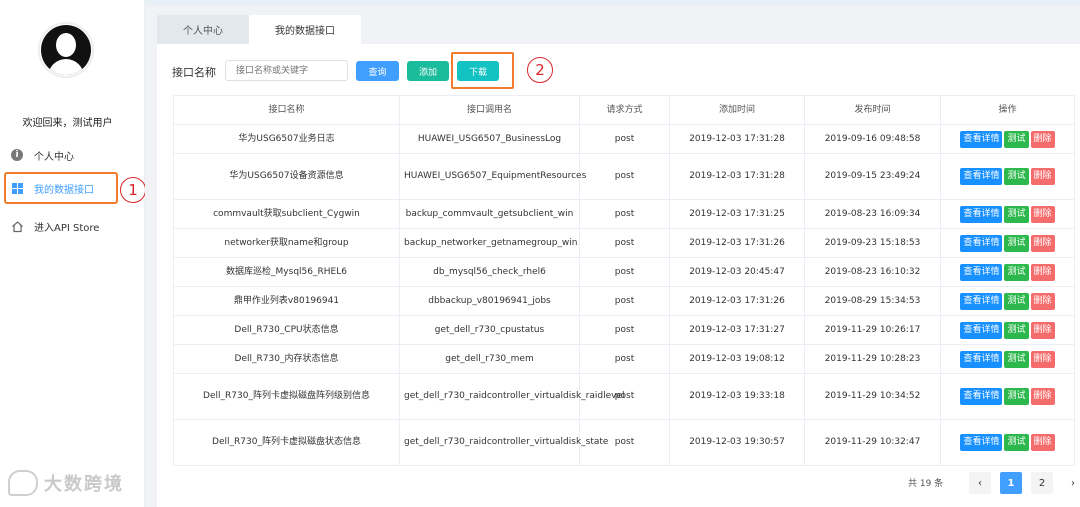 This screenshot has width=1080, height=507. Describe the element at coordinates (872, 396) in the screenshot. I see `published-time-cell: 2019-11-29 10:34:52` at that location.